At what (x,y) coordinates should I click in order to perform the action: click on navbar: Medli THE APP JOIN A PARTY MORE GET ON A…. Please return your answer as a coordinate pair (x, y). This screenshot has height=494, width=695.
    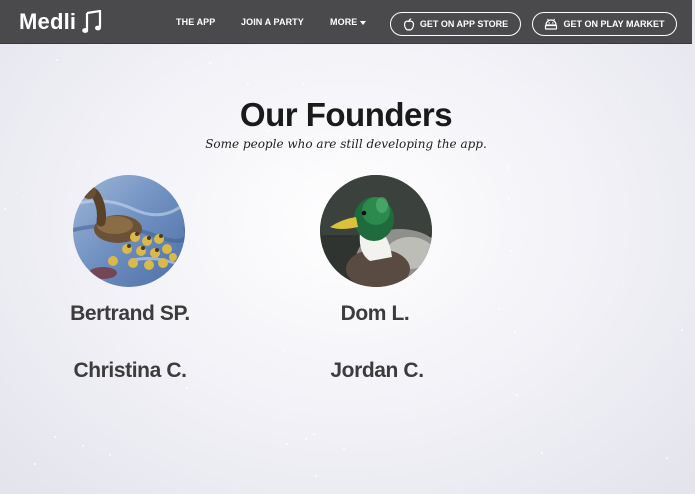
    Looking at the image, I should click on (346, 22).